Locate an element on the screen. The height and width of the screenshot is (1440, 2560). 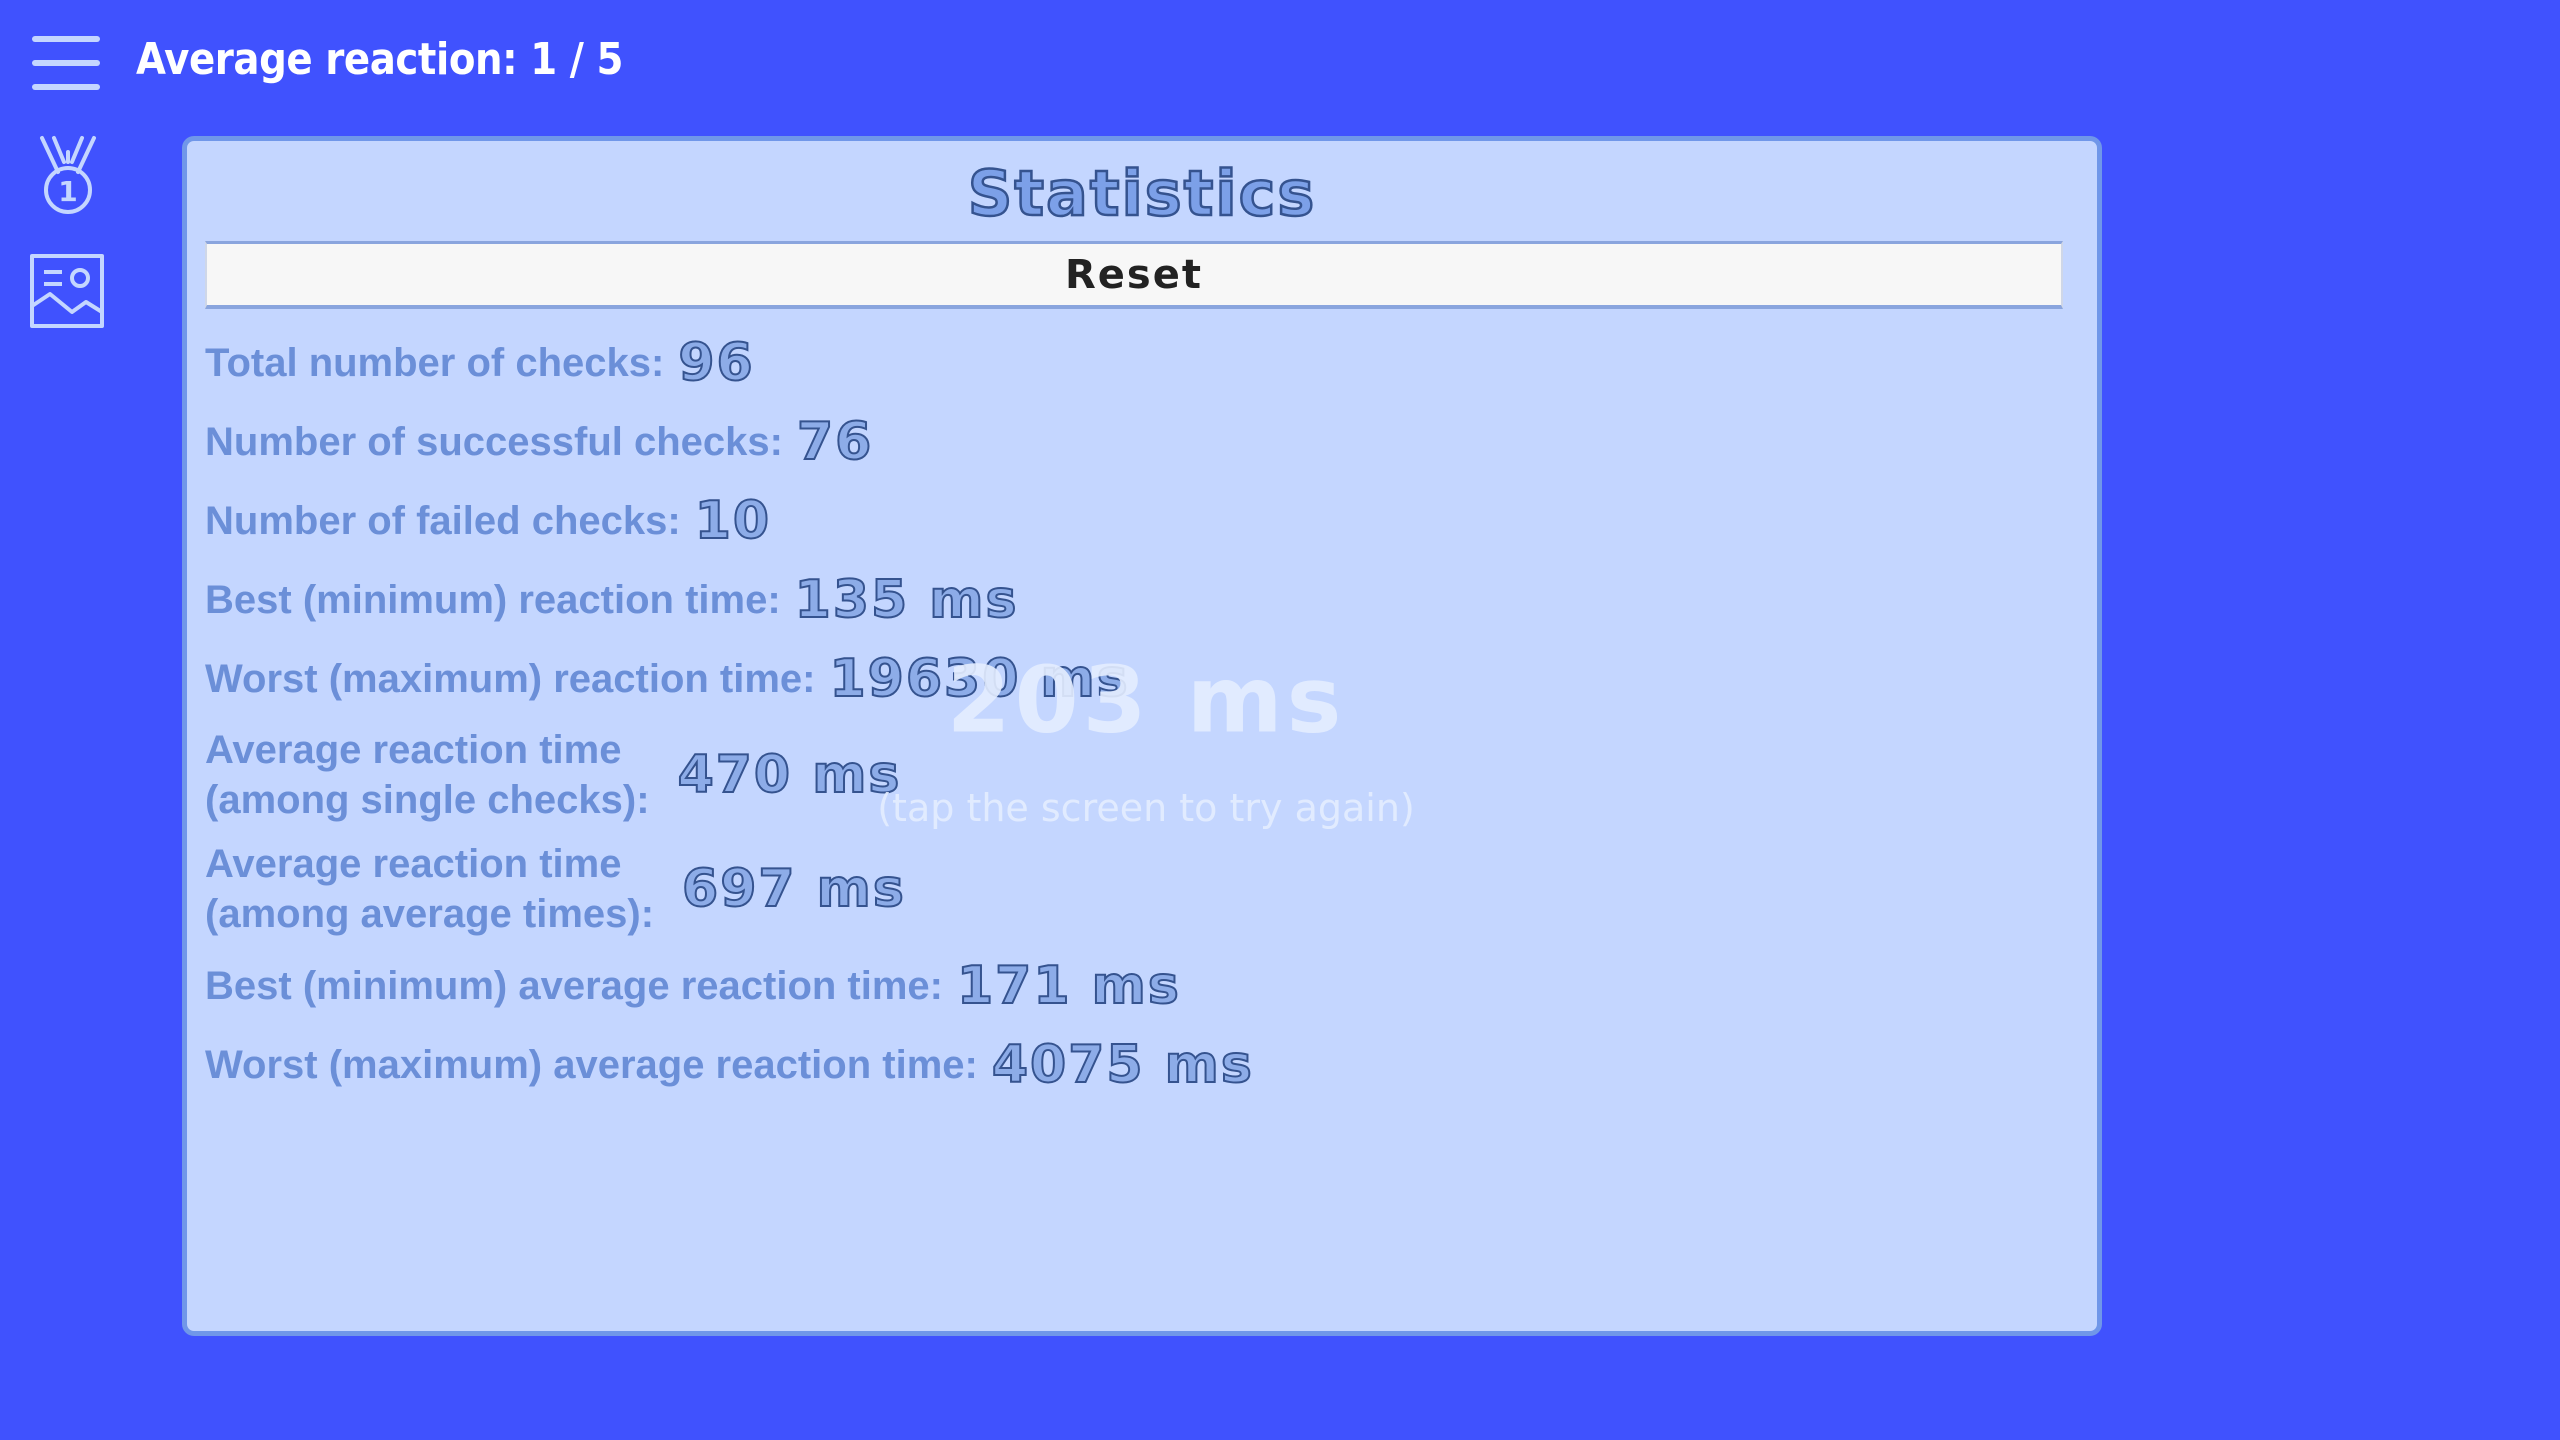
stat-total-checks: Total number of checks: 96 is located at coordinates (1142, 362).